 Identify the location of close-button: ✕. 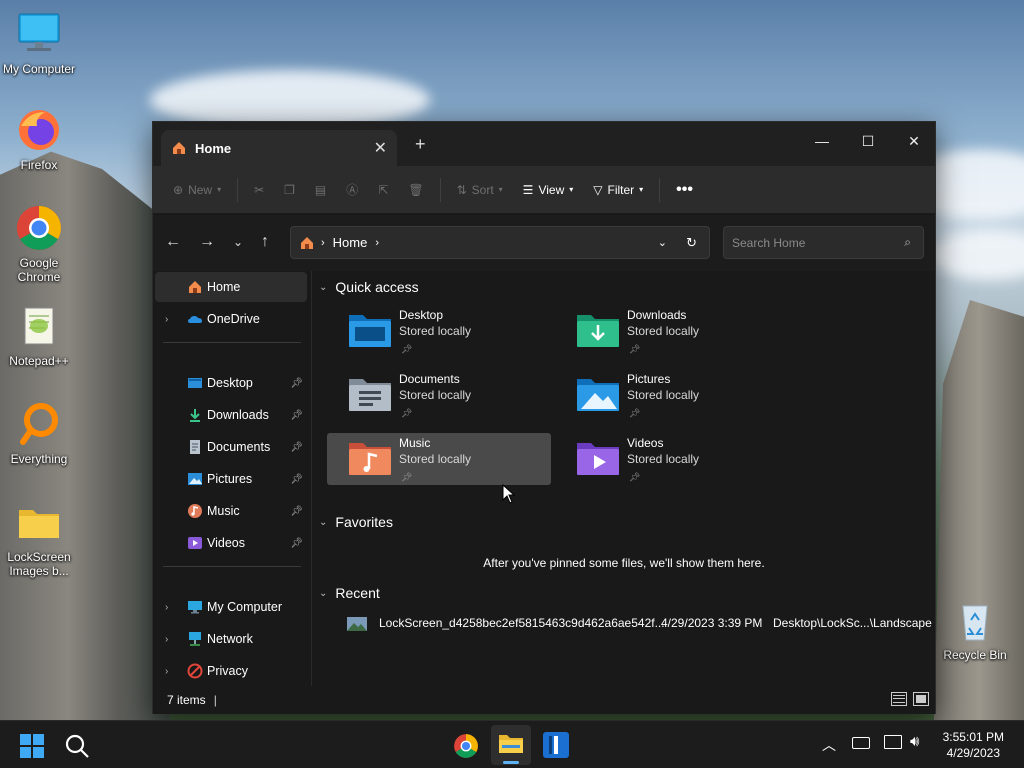
(914, 141).